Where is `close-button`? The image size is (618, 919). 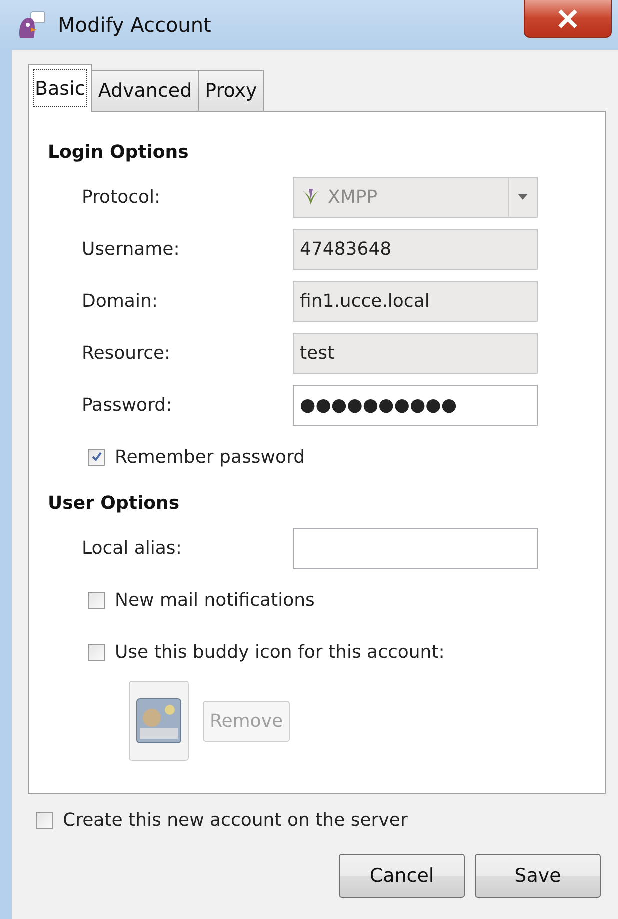 close-button is located at coordinates (568, 19).